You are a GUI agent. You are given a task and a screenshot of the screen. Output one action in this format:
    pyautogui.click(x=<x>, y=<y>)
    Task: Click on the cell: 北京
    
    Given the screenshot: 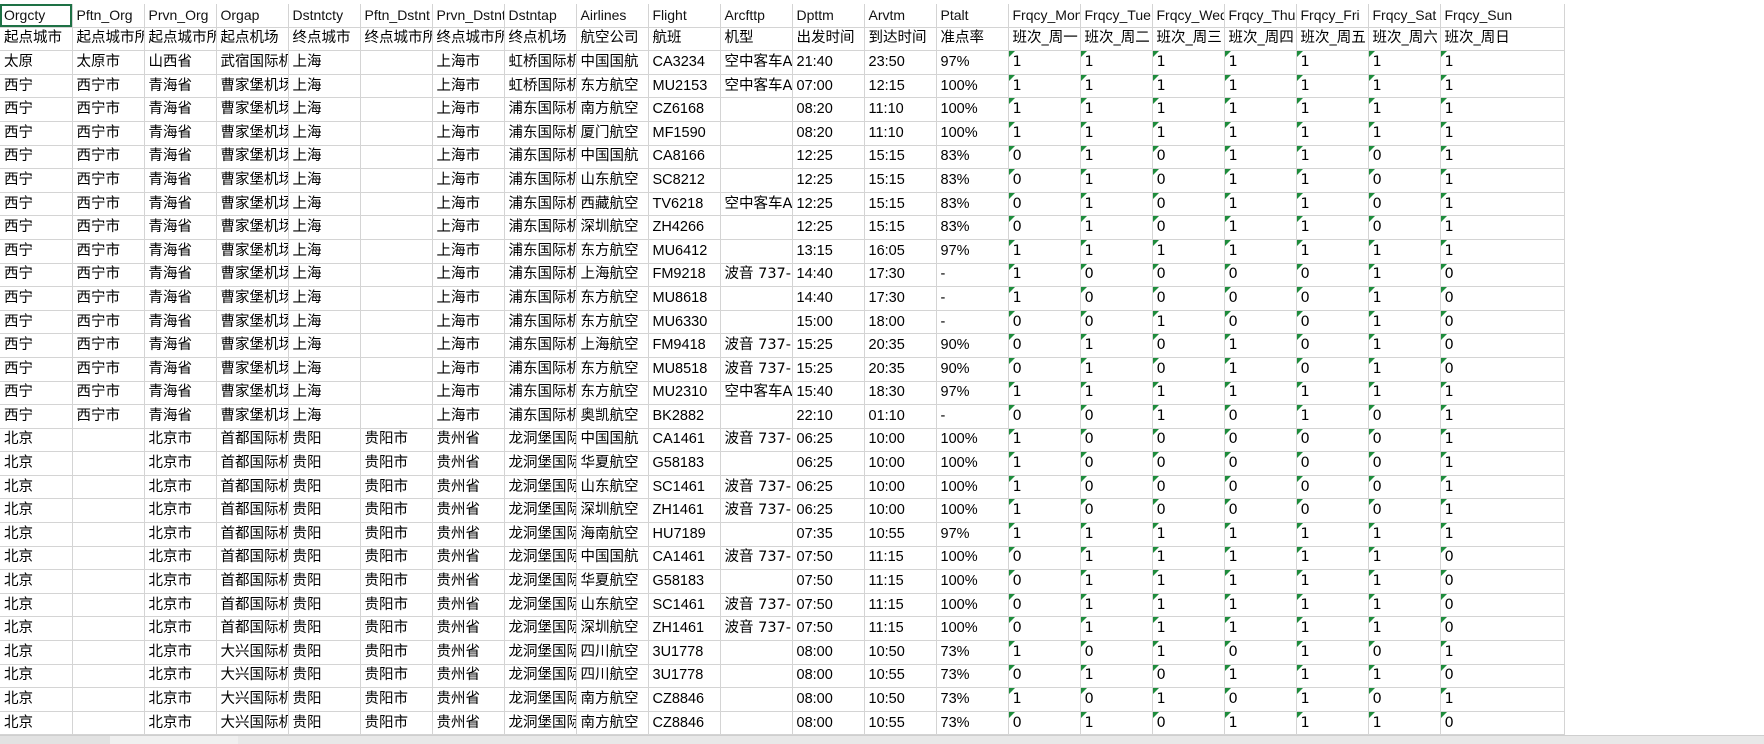 What is the action you would take?
    pyautogui.click(x=36, y=629)
    